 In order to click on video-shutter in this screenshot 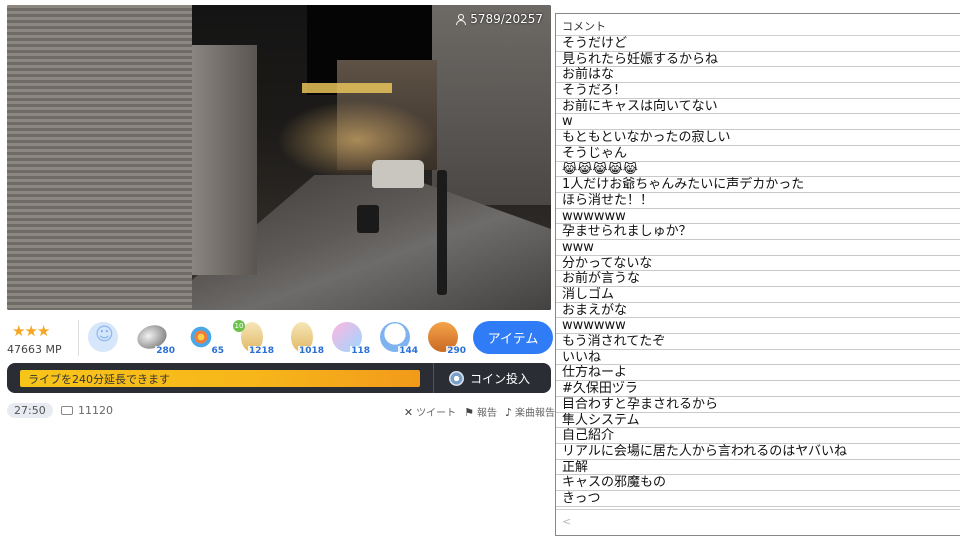, I will do `click(99, 157)`.